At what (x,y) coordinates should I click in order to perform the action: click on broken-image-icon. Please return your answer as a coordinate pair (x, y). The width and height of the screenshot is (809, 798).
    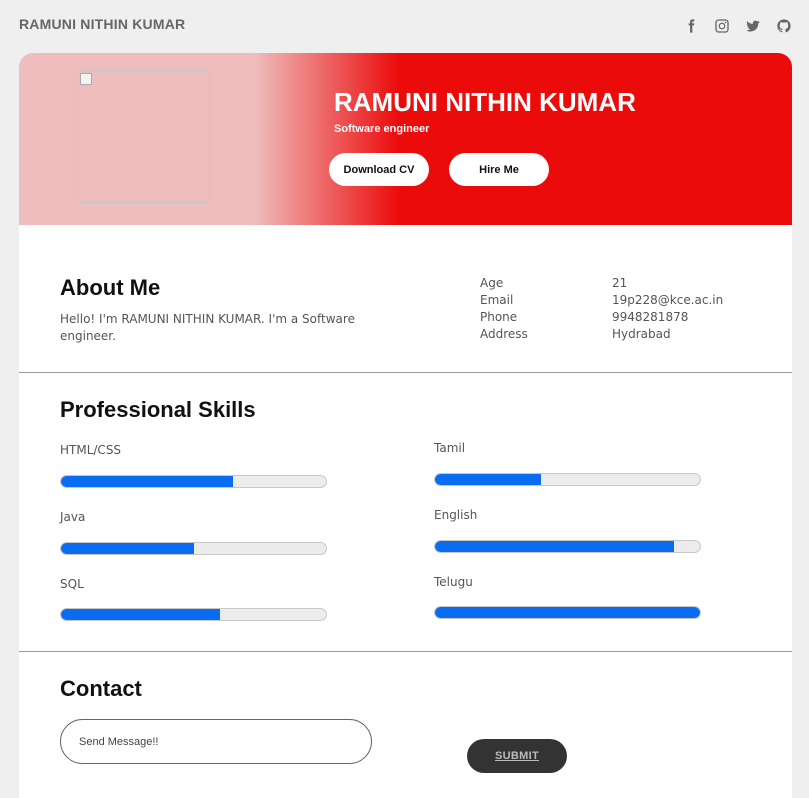
    Looking at the image, I should click on (86, 79).